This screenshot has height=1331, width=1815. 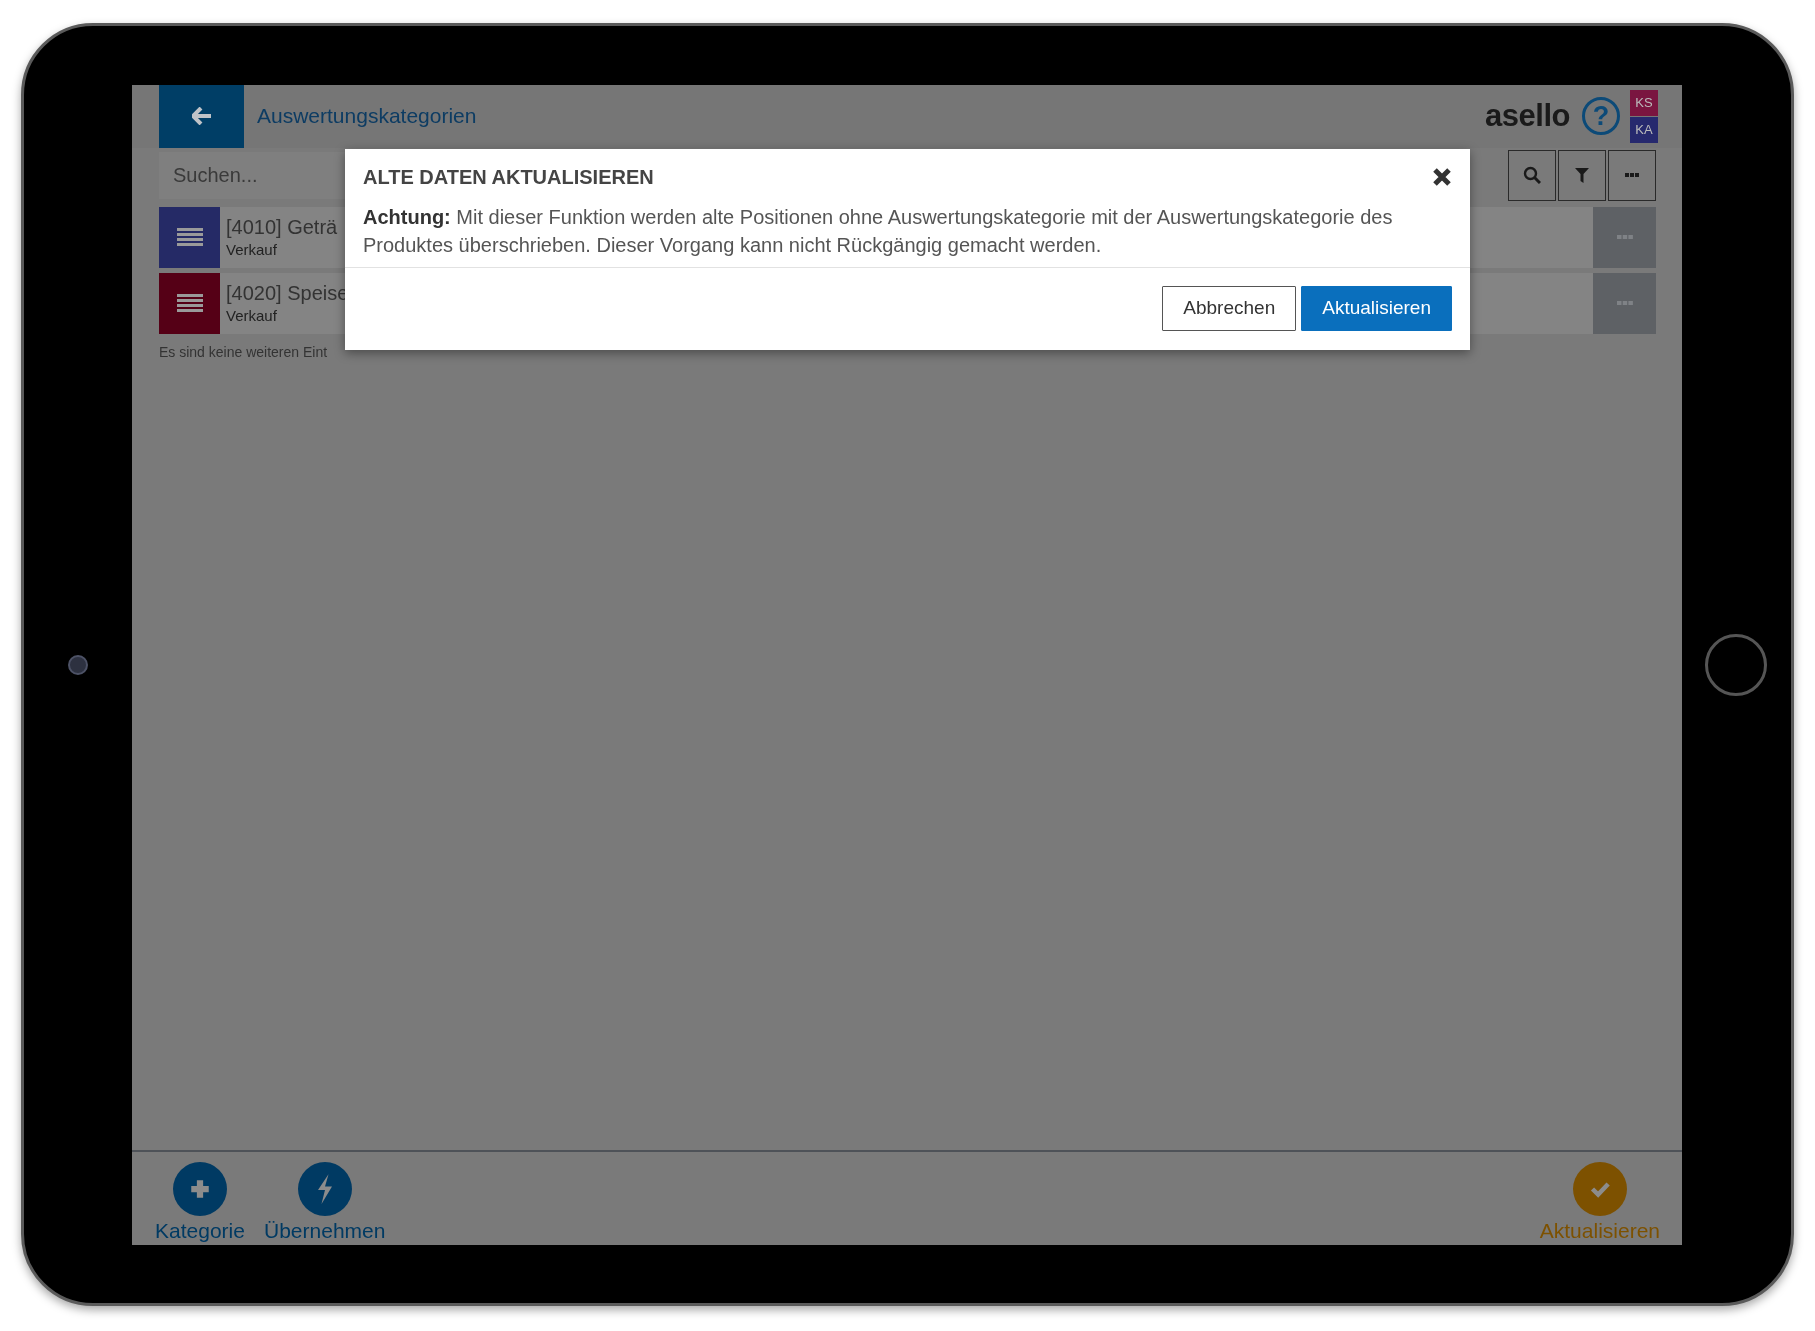 I want to click on back-button, so click(x=201, y=116).